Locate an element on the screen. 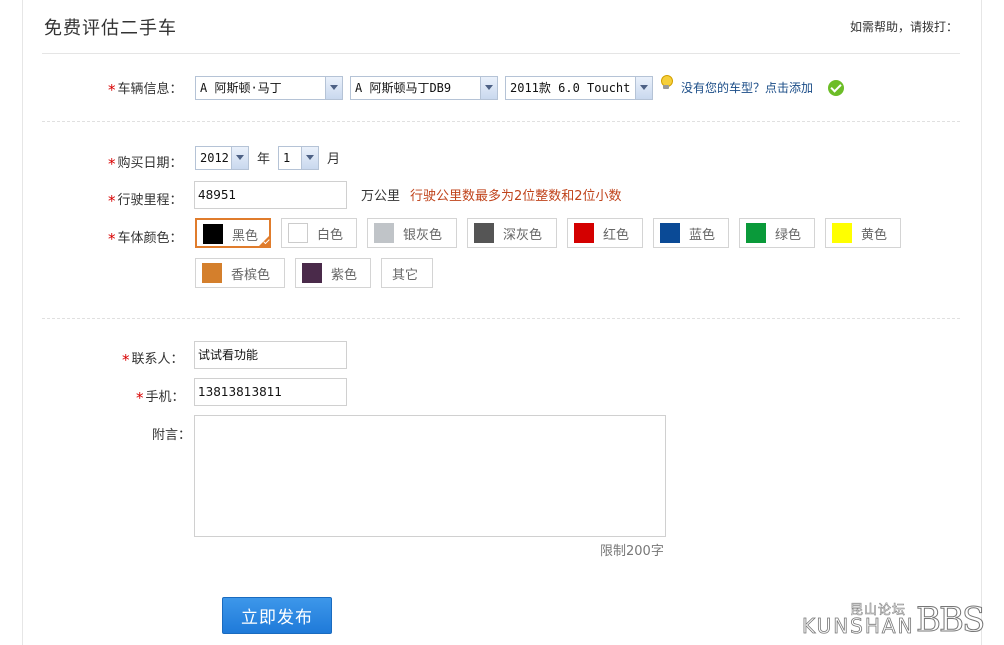  color-option-yellow: 黄色 is located at coordinates (863, 233).